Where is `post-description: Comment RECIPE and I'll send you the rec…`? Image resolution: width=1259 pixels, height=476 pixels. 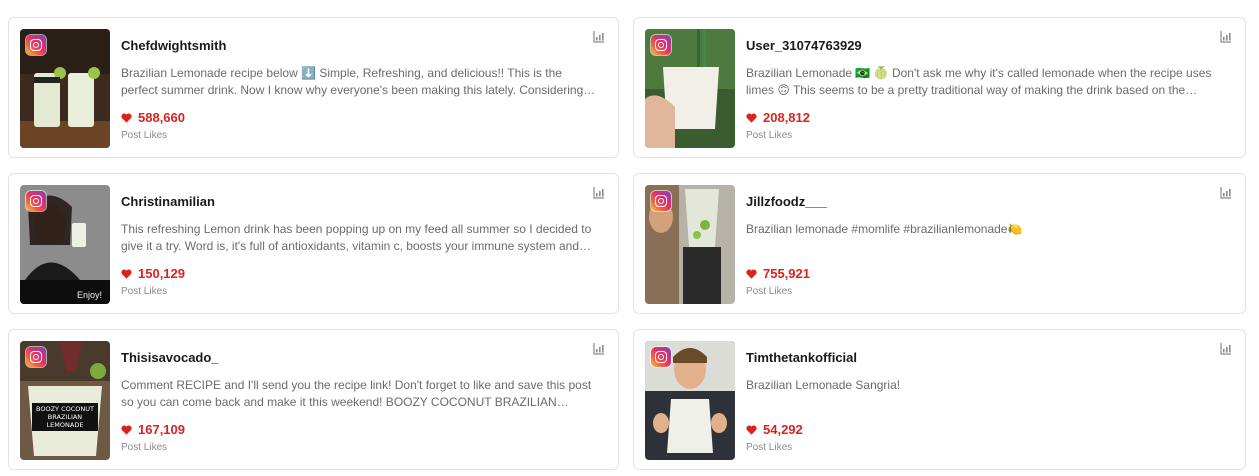
post-description: Comment RECIPE and I'll send you the rec… is located at coordinates (356, 393).